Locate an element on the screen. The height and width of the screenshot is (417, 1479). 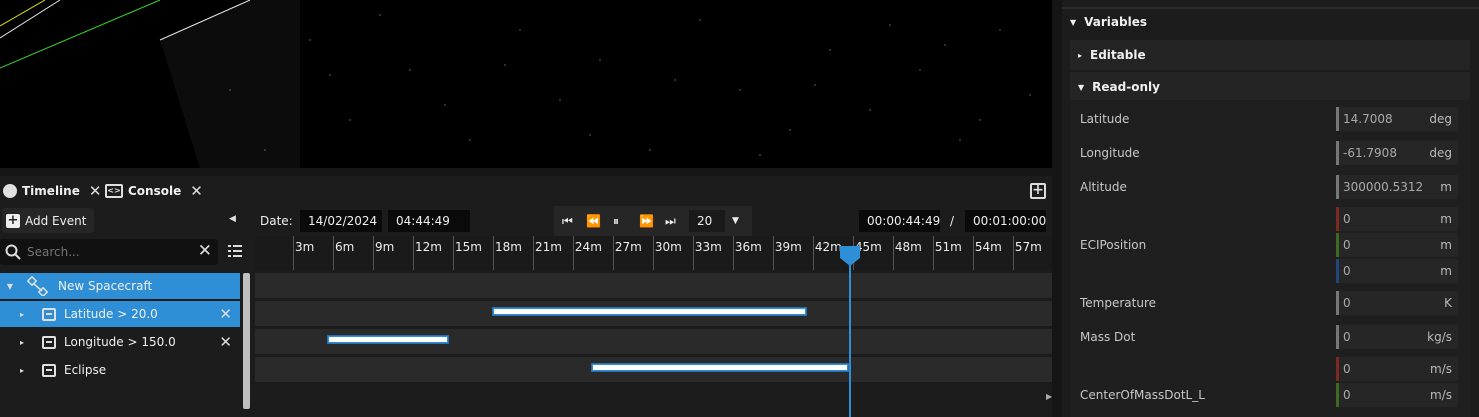
tab-timeline-label: Timeline is located at coordinates (51, 191).